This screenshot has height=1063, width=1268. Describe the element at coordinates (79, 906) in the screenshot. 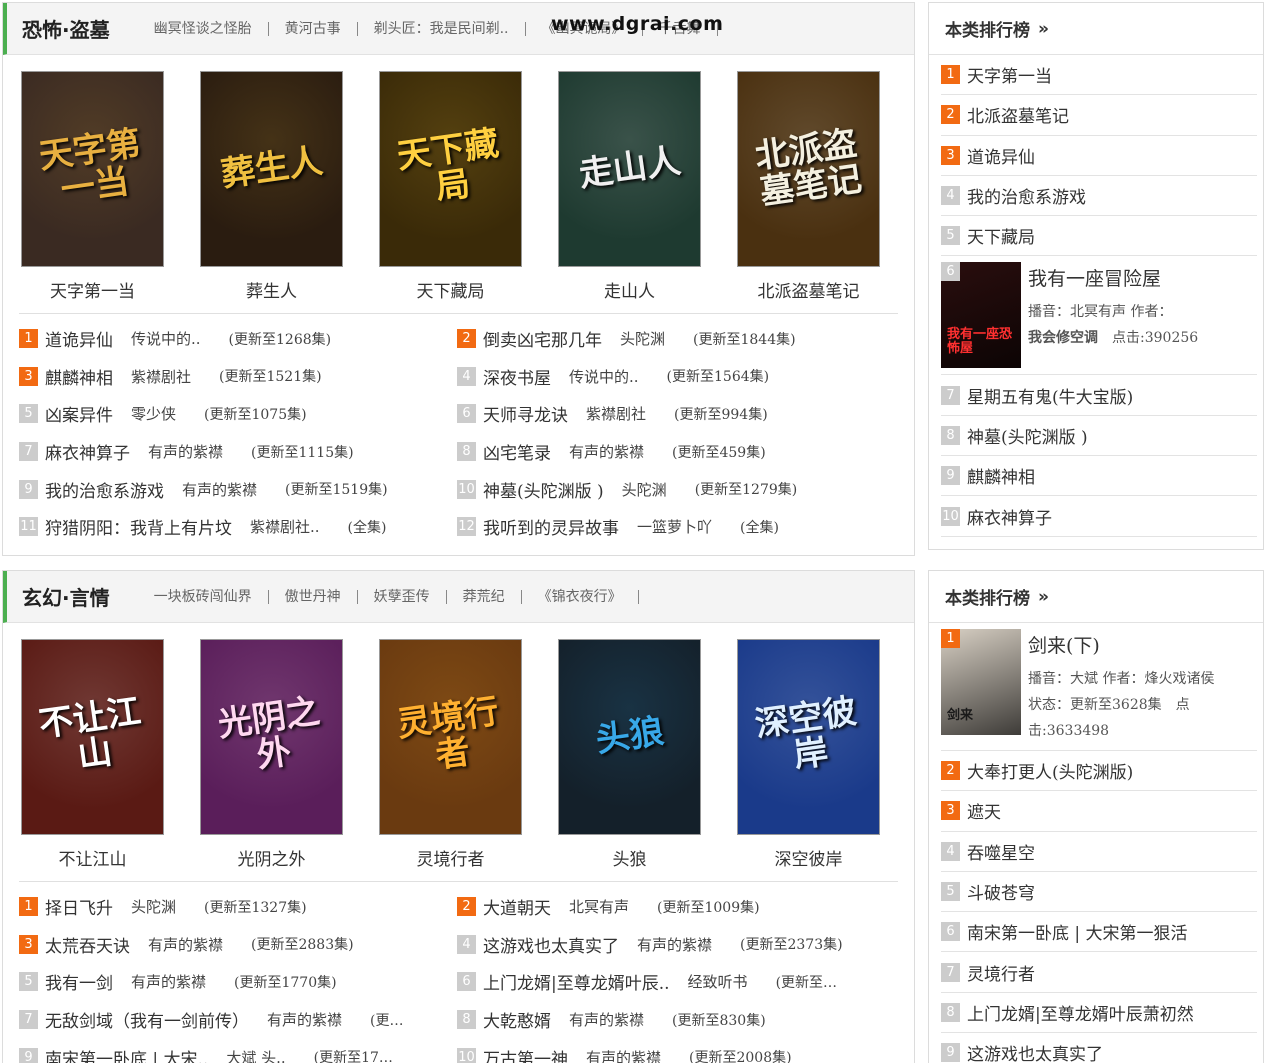

I see `book-link: 择日飞升` at that location.